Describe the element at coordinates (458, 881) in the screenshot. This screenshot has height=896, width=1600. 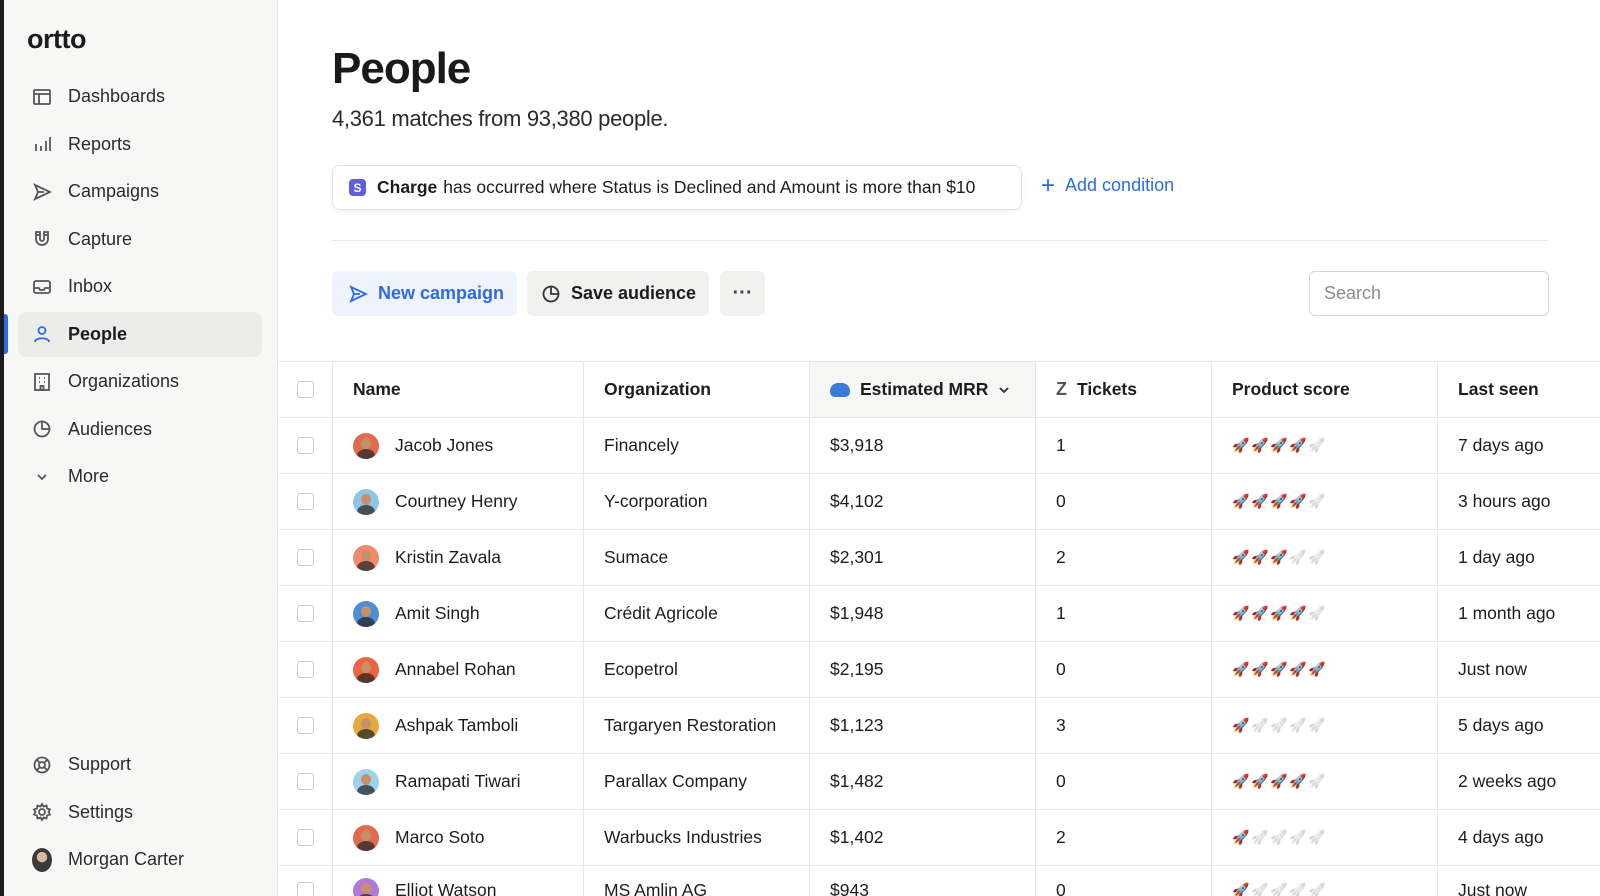
I see `cell-name: Elliot Watson` at that location.